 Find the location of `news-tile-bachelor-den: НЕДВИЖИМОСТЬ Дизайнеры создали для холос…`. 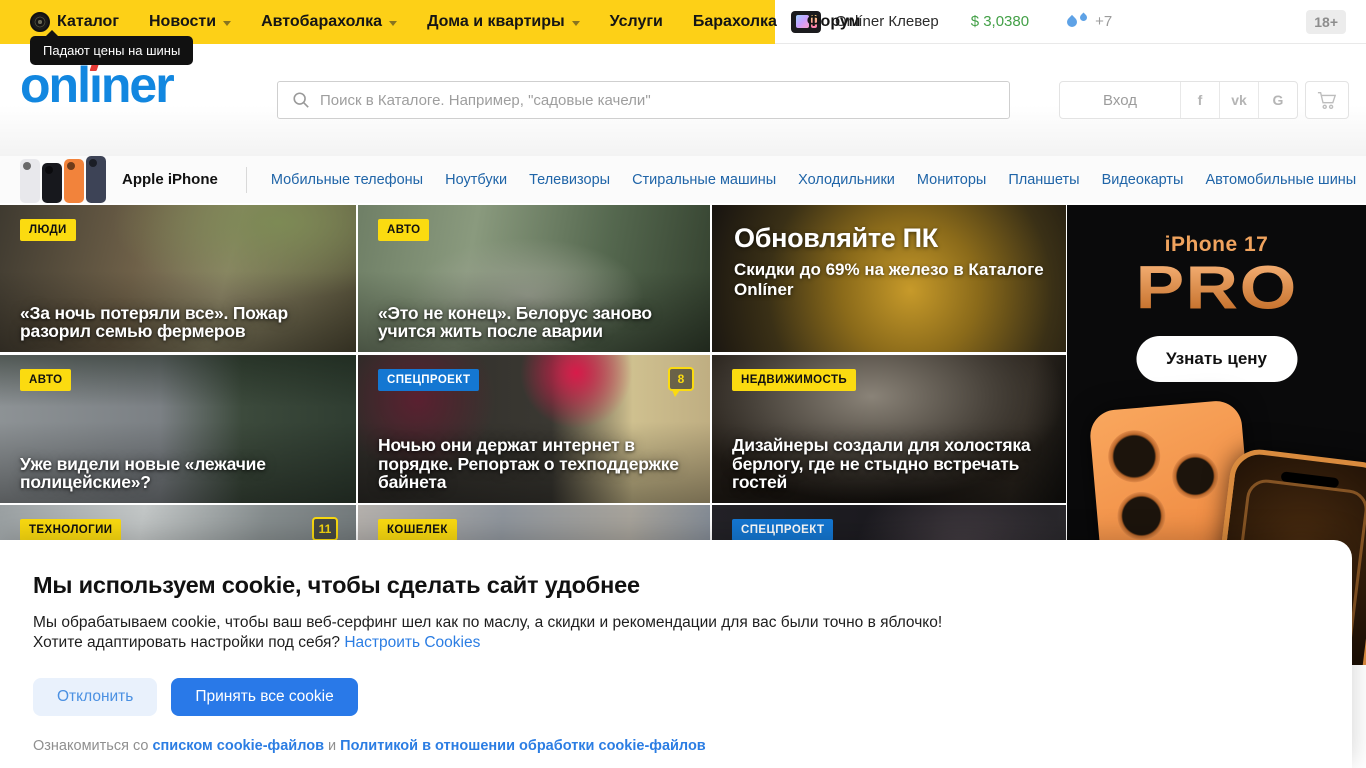

news-tile-bachelor-den: НЕДВИЖИМОСТЬ Дизайнеры создали для холос… is located at coordinates (889, 429).